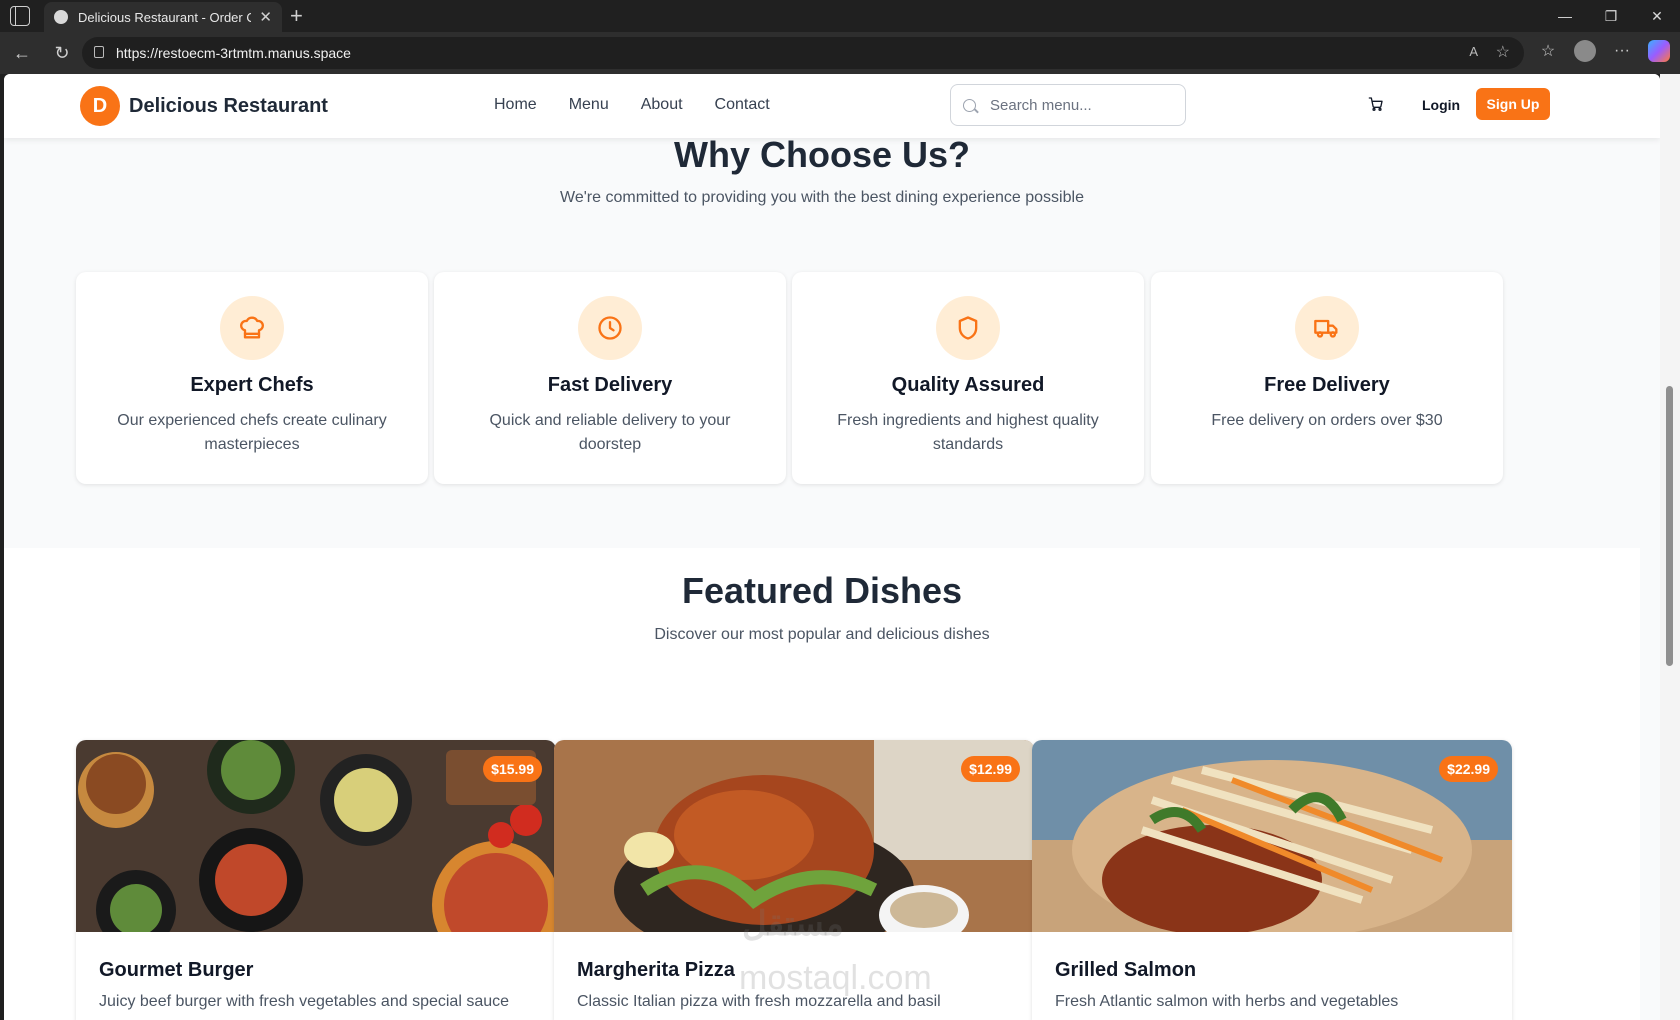 The width and height of the screenshot is (1680, 1020). I want to click on watermark-arabic: مستقل, so click(793, 924).